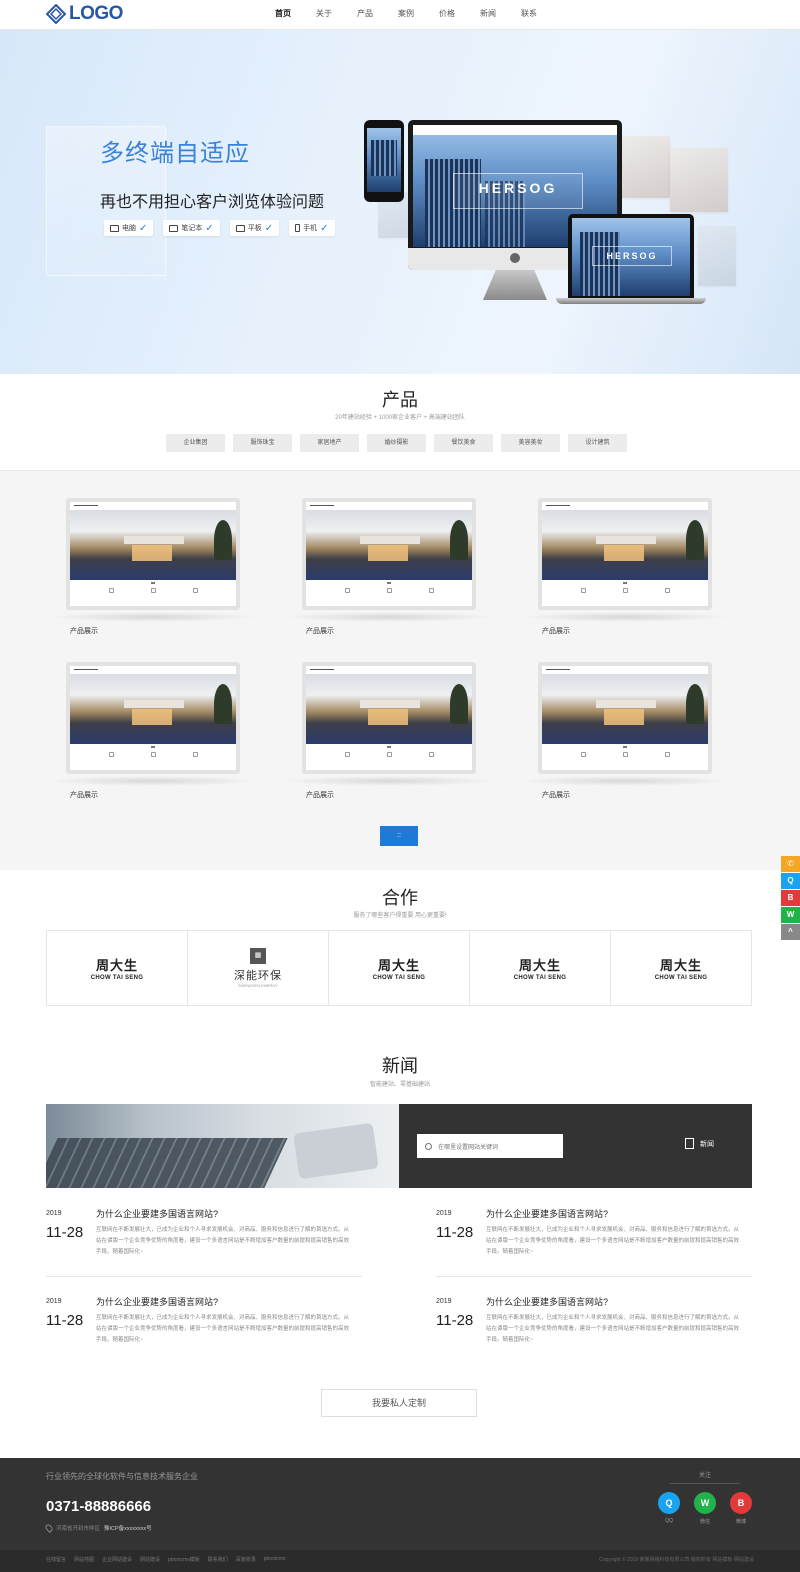 The image size is (800, 1572). I want to click on sidebar-qq-button: Q, so click(790, 881).